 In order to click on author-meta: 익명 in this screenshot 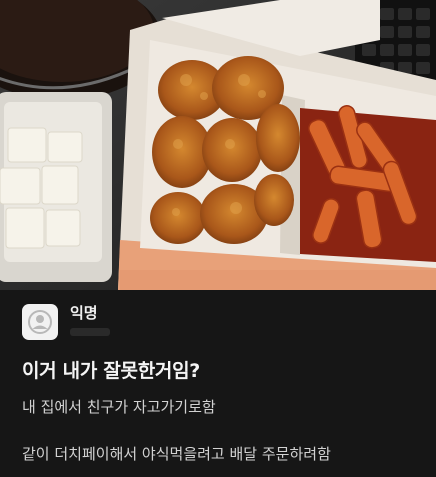, I will do `click(90, 320)`.